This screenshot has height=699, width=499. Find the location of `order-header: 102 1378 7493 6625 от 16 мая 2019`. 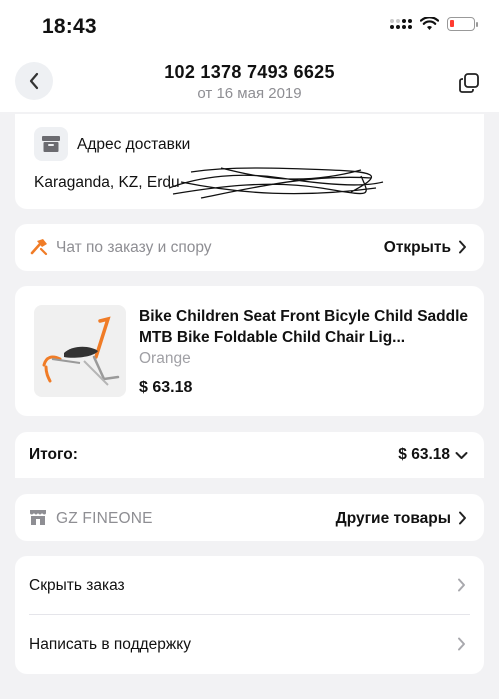

order-header: 102 1378 7493 6625 от 16 мая 2019 is located at coordinates (249, 83).